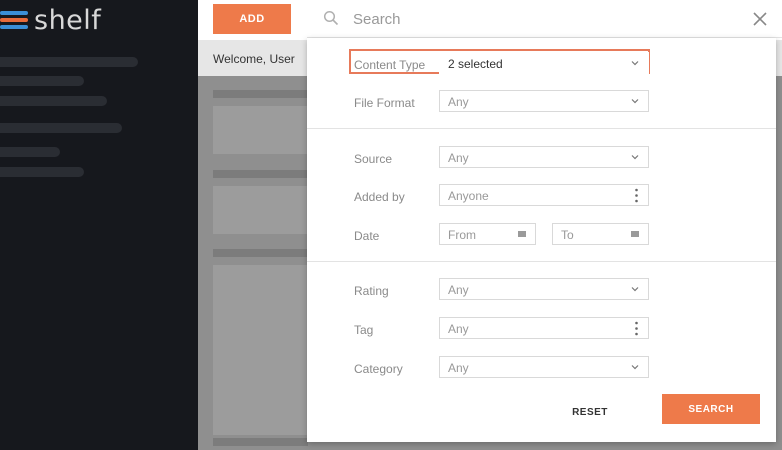  Describe the element at coordinates (371, 291) in the screenshot. I see `rating-label: Rating` at that location.